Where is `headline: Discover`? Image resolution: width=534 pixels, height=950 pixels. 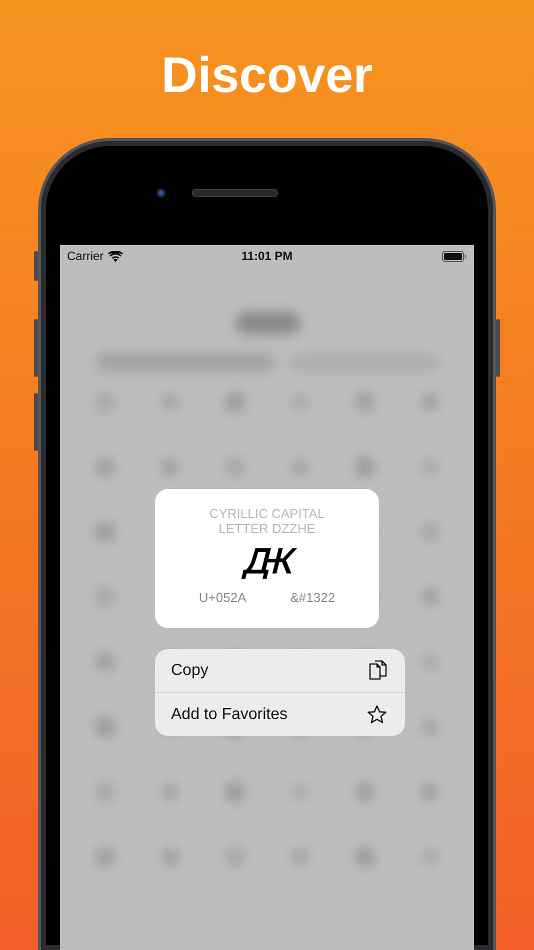
headline: Discover is located at coordinates (267, 75).